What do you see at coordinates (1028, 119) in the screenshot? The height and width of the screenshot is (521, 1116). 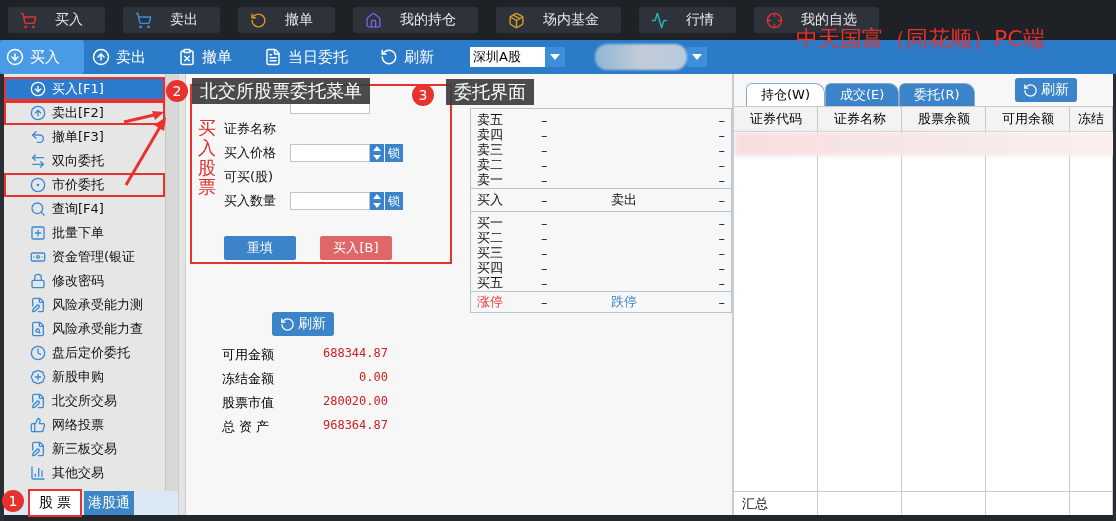 I see `column-header: 可用余额` at bounding box center [1028, 119].